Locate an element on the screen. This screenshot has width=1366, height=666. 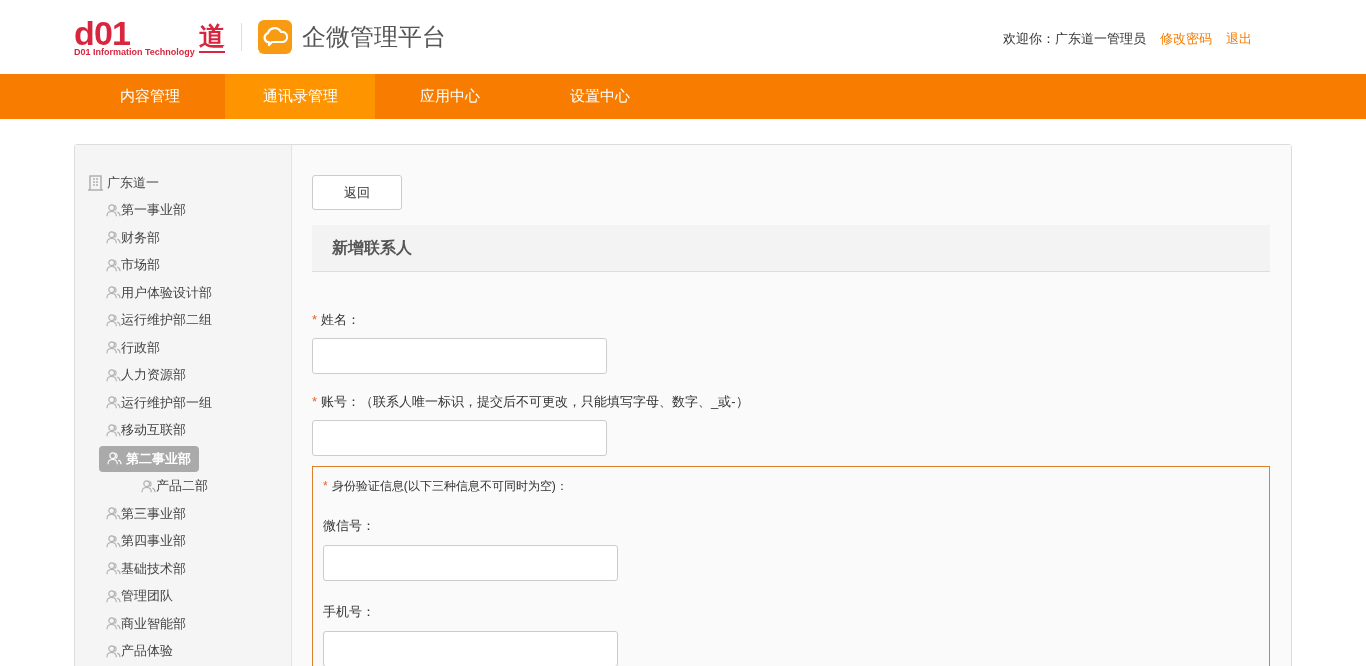
department-item: 用户体验设计部 is located at coordinates (159, 292).